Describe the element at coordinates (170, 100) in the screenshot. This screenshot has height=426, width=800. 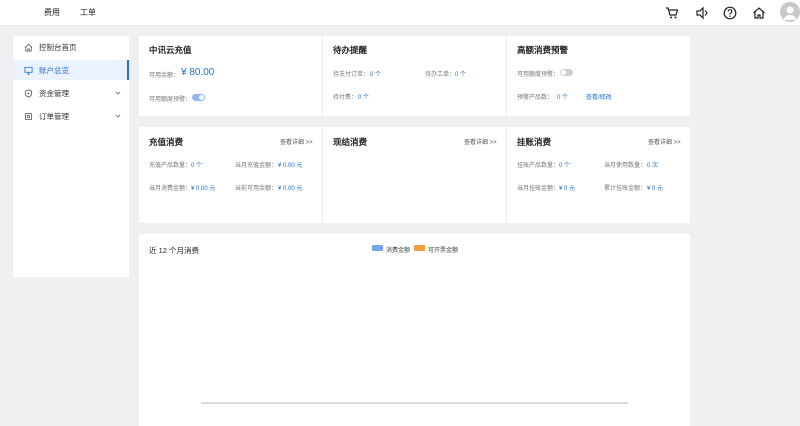
I see `alert-label: 可用额度预警：` at that location.